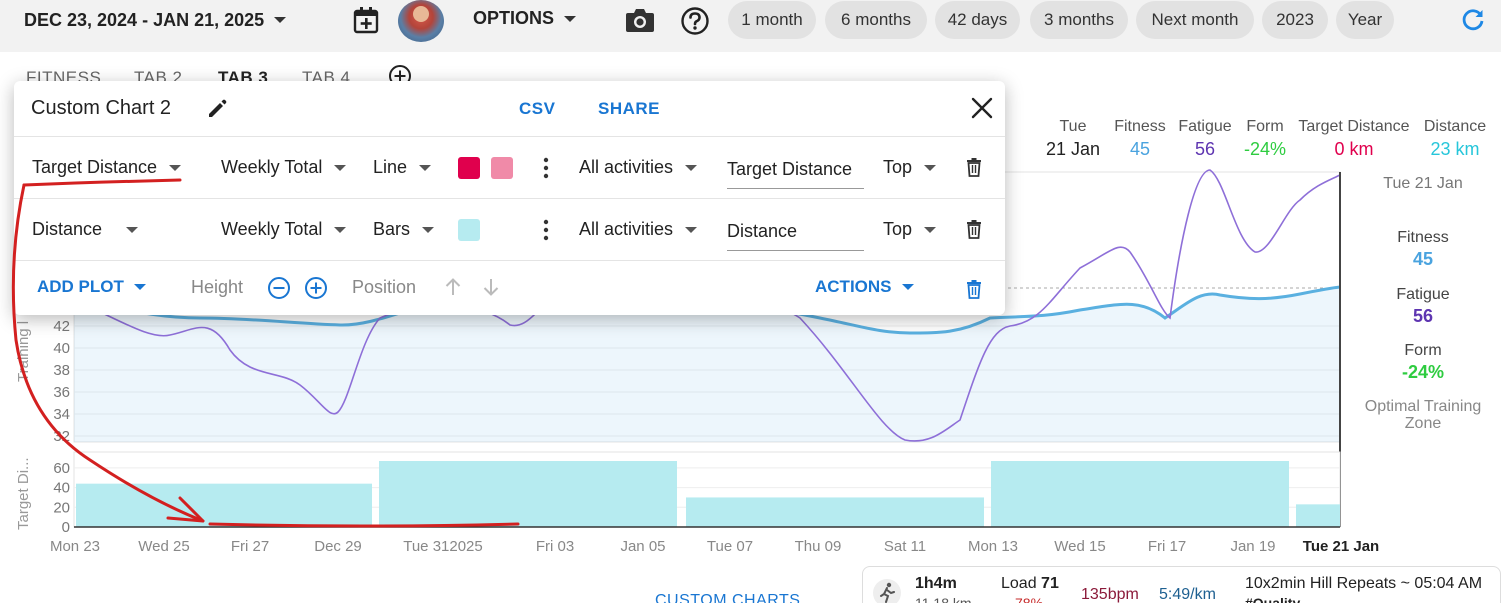 The image size is (1501, 603). What do you see at coordinates (1423, 362) in the screenshot?
I see `side-form: Form -24%` at bounding box center [1423, 362].